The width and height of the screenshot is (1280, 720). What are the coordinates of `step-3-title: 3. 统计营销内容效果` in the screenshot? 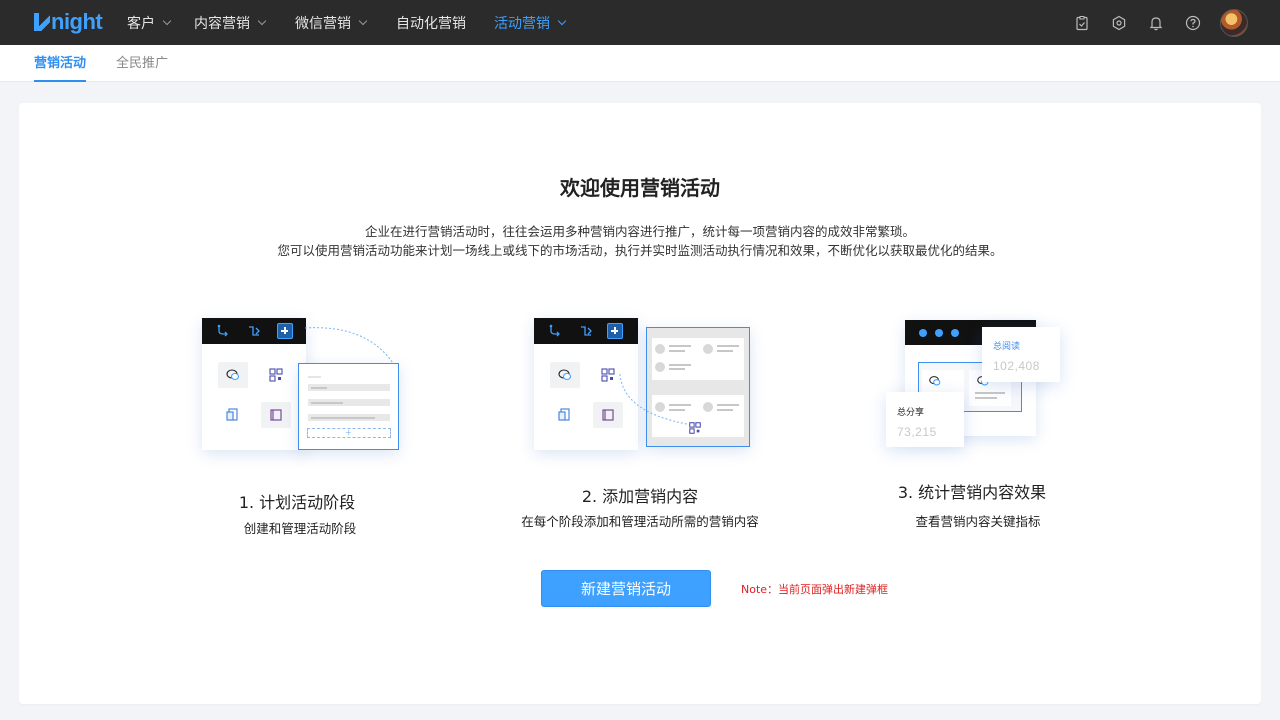 It's located at (972, 492).